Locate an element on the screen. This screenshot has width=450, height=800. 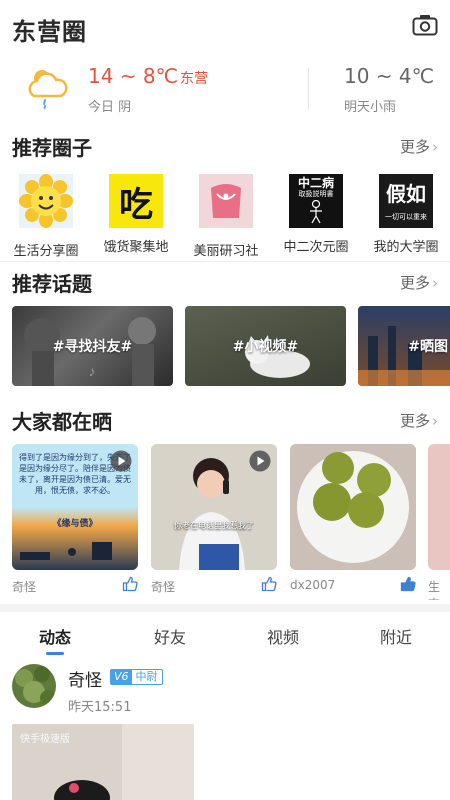
eat-thumbnail: 吃 is located at coordinates (136, 201).